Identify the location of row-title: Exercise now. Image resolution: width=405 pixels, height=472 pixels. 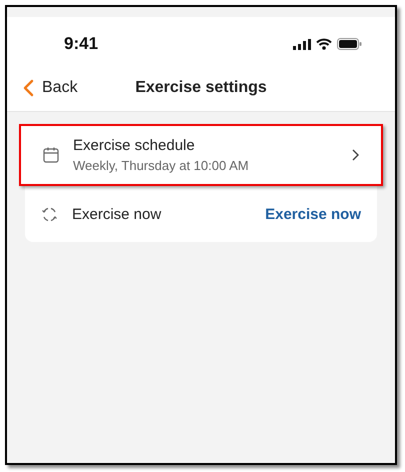
(117, 214).